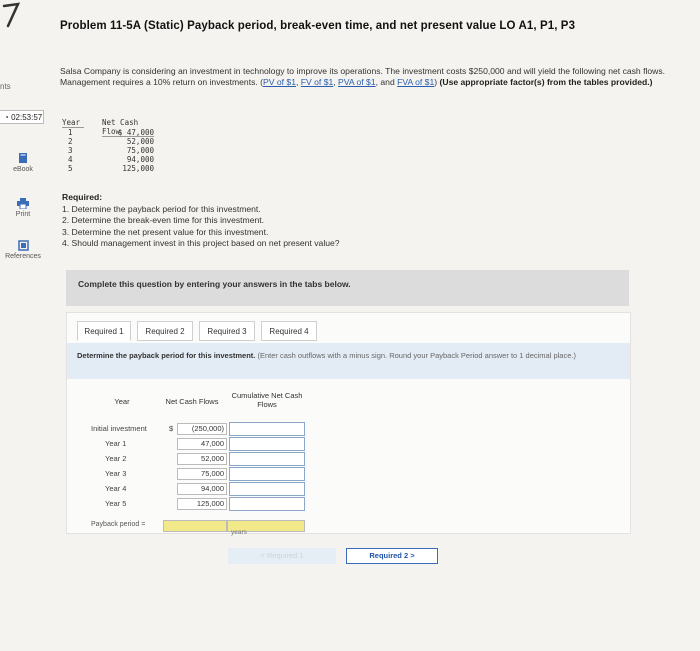 This screenshot has width=700, height=651. I want to click on timer: ◔ 02:53:57, so click(22, 117).